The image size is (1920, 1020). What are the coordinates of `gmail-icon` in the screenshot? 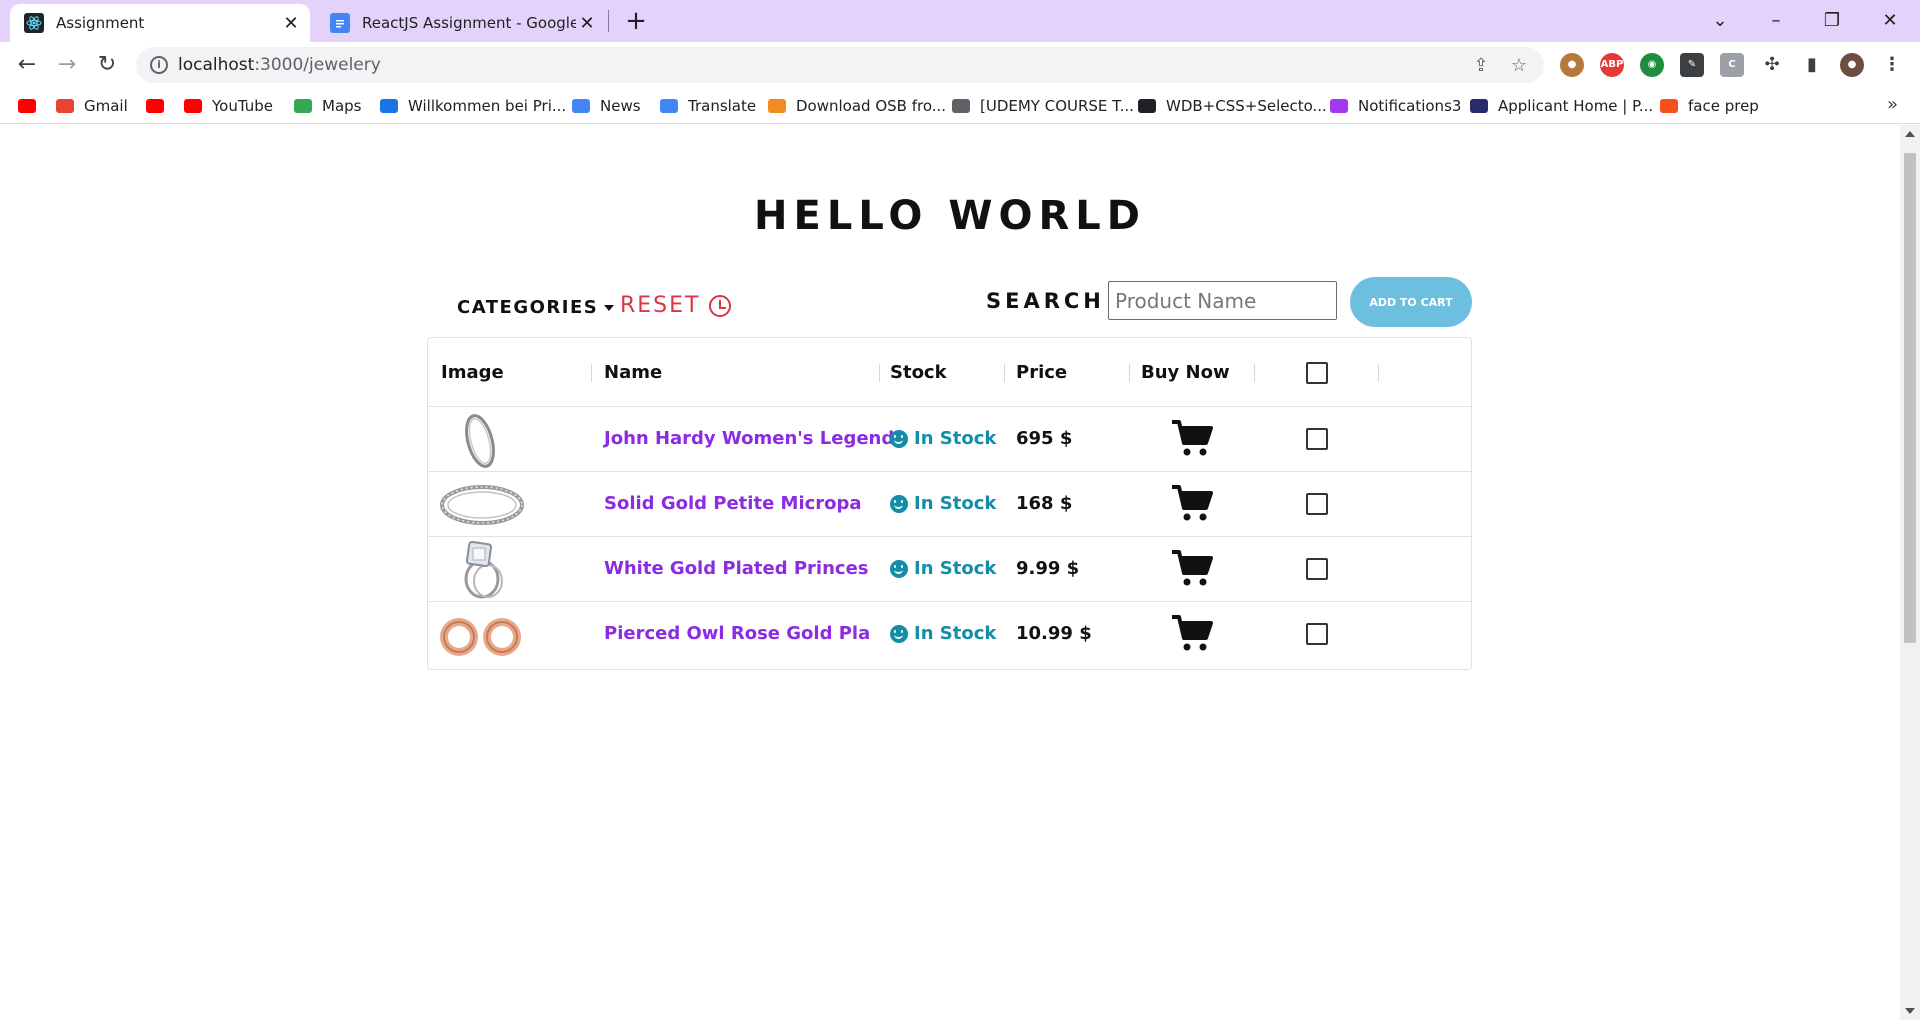 It's located at (65, 106).